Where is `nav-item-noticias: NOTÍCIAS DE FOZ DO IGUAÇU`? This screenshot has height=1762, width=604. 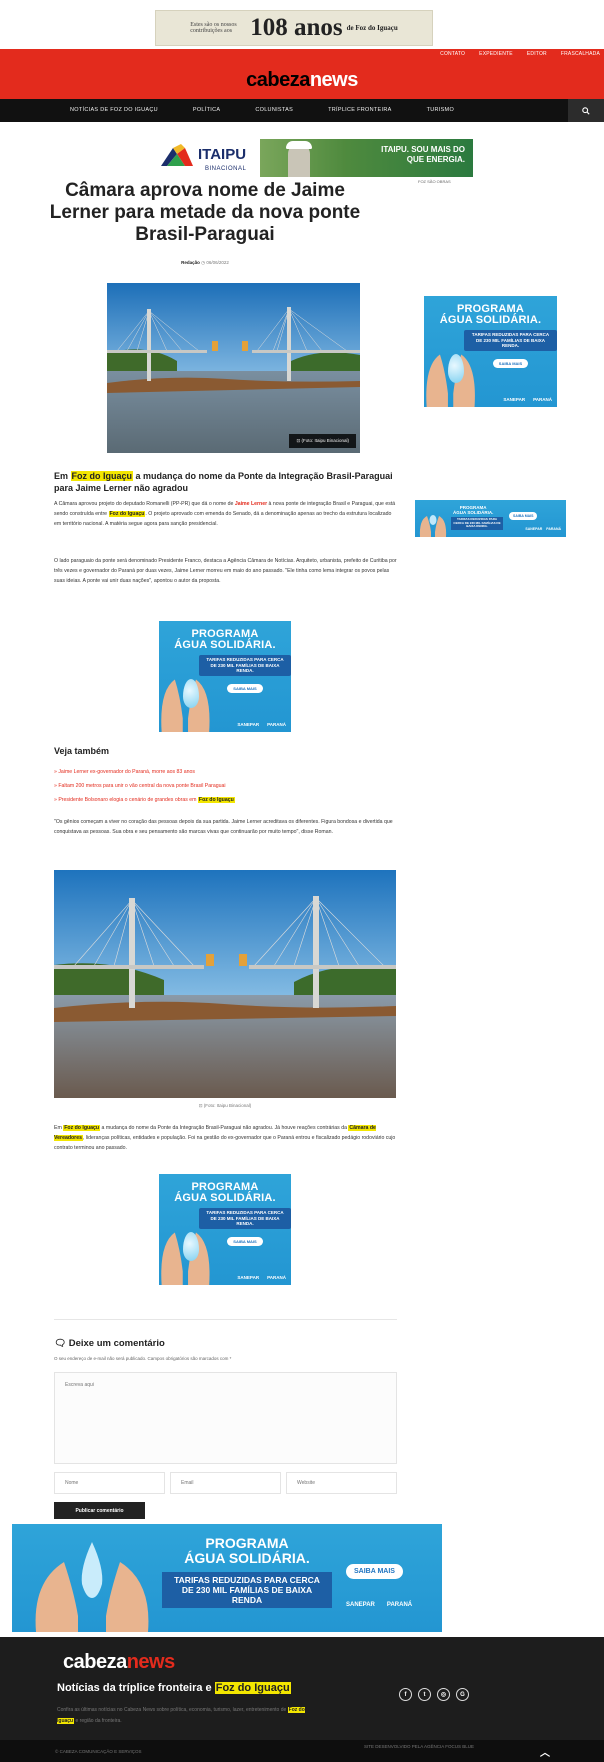
nav-item-noticias: NOTÍCIAS DE FOZ DO IGUAÇU is located at coordinates (114, 110).